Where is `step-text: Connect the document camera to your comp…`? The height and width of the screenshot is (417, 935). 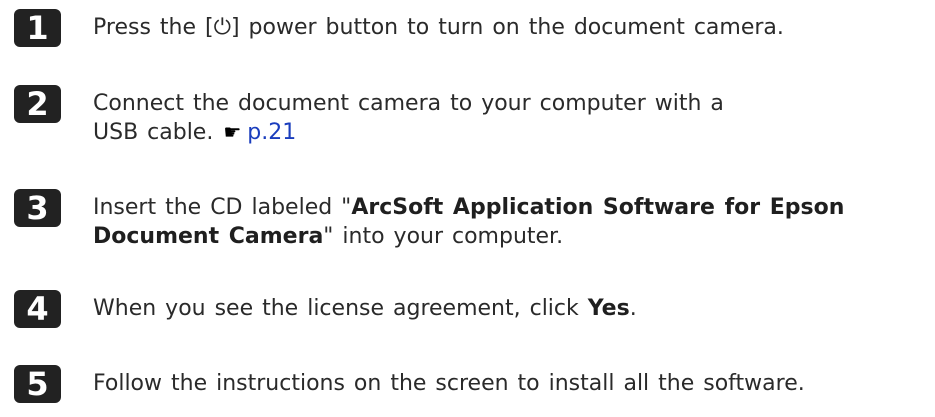 step-text: Connect the document camera to your comp… is located at coordinates (408, 118).